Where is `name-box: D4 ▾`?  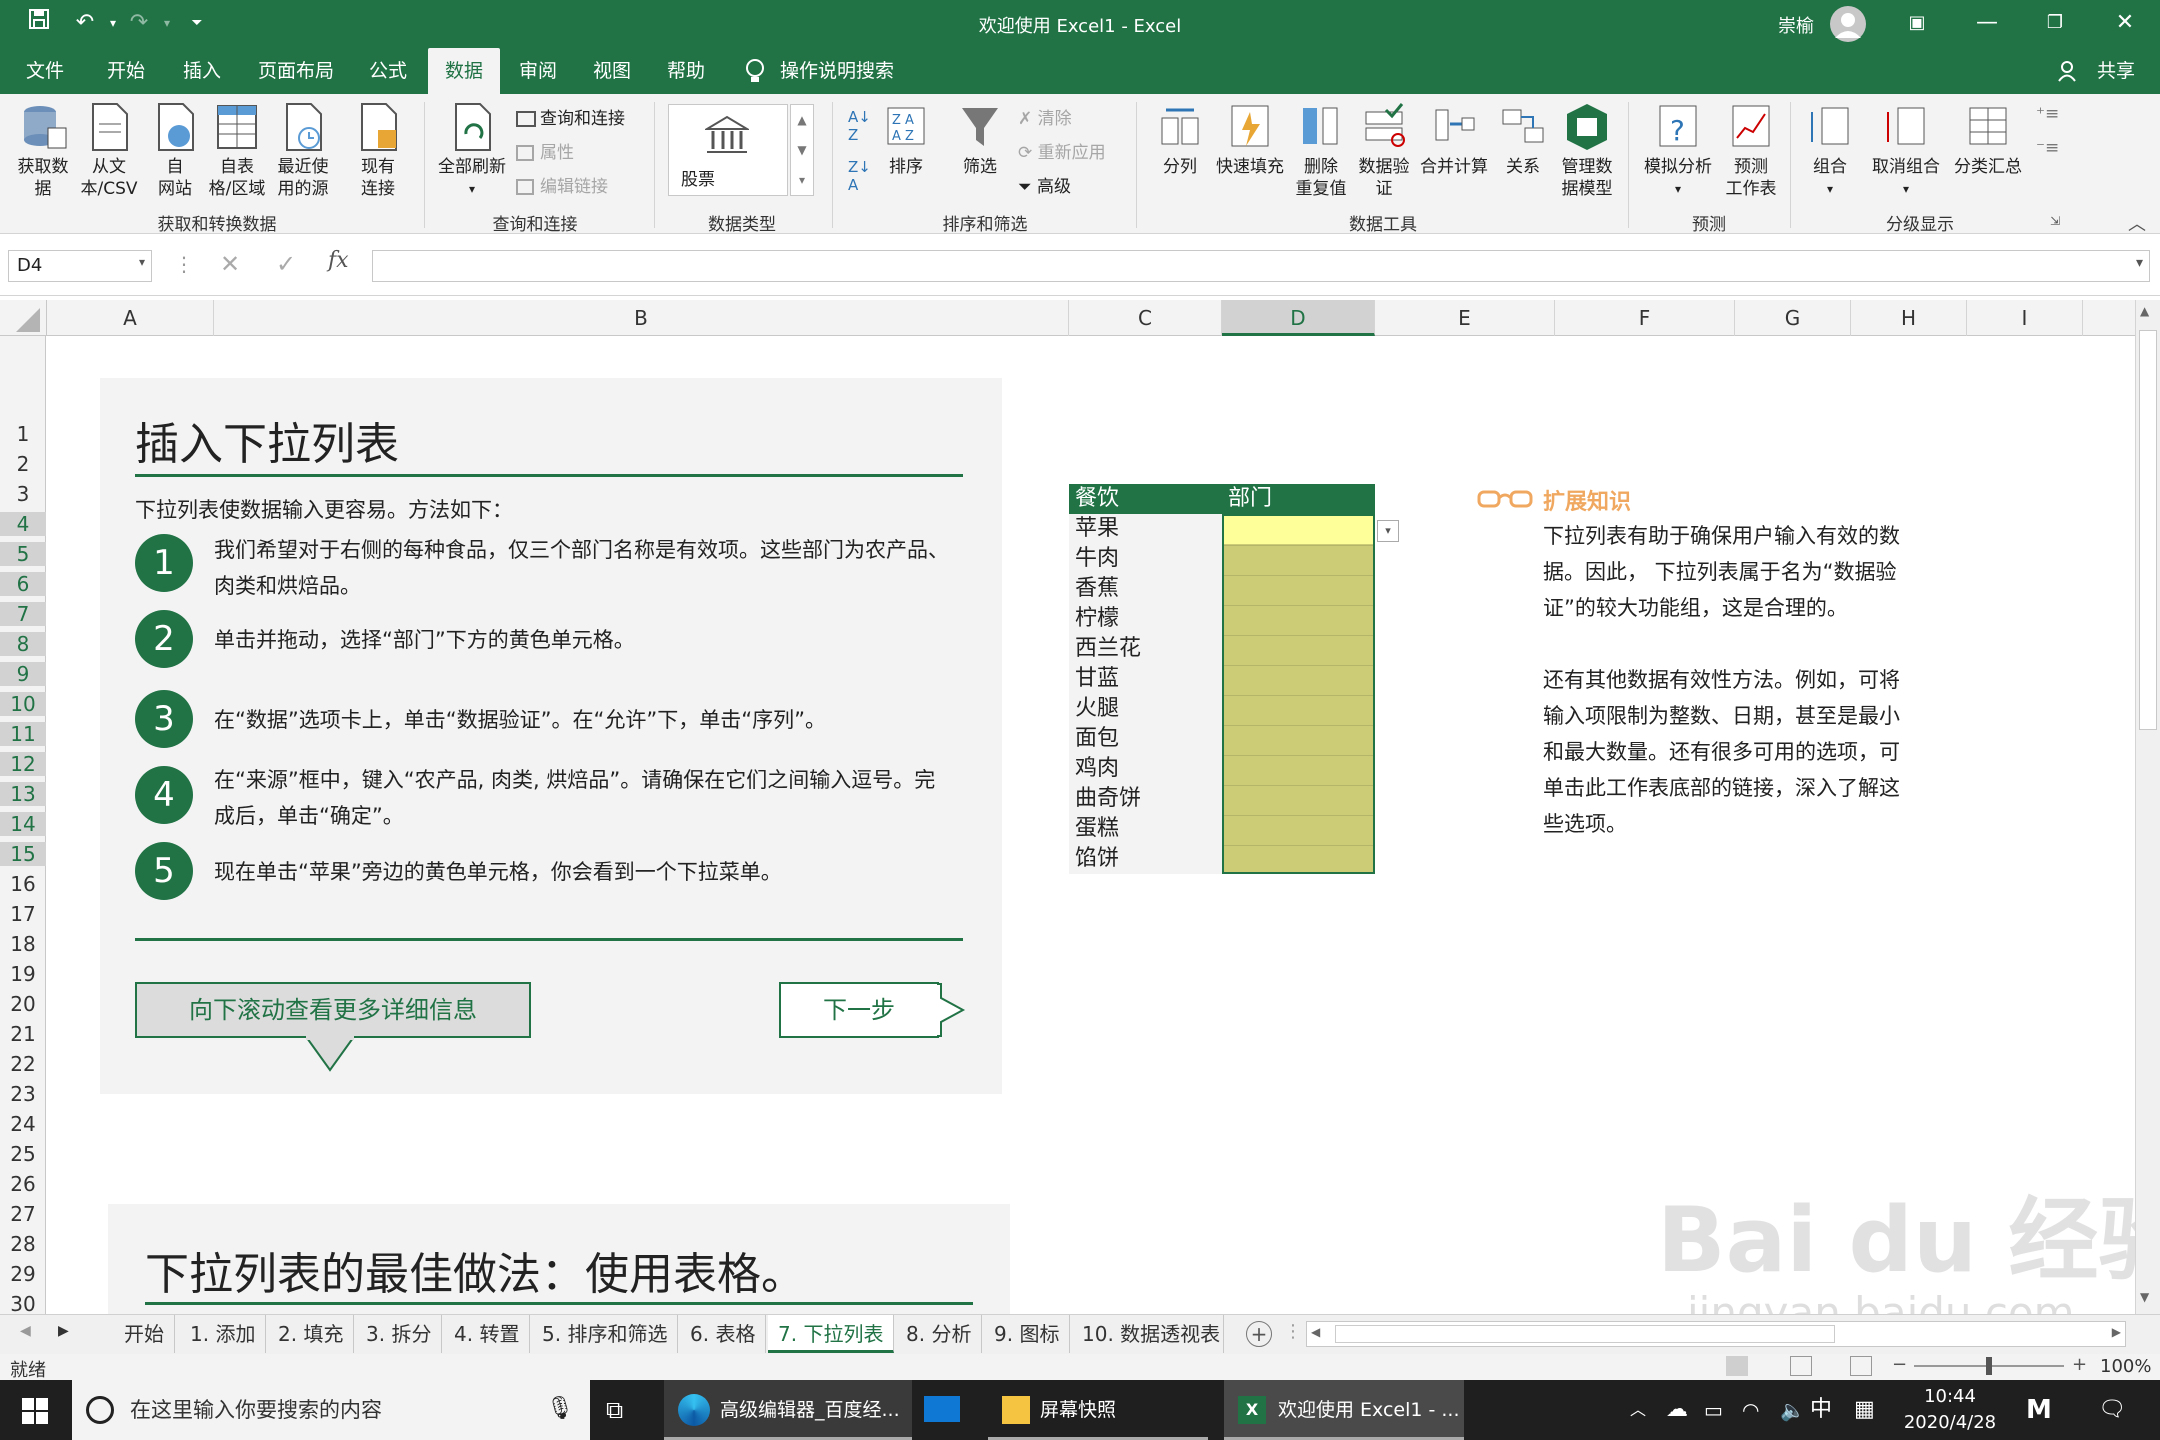 name-box: D4 ▾ is located at coordinates (80, 266).